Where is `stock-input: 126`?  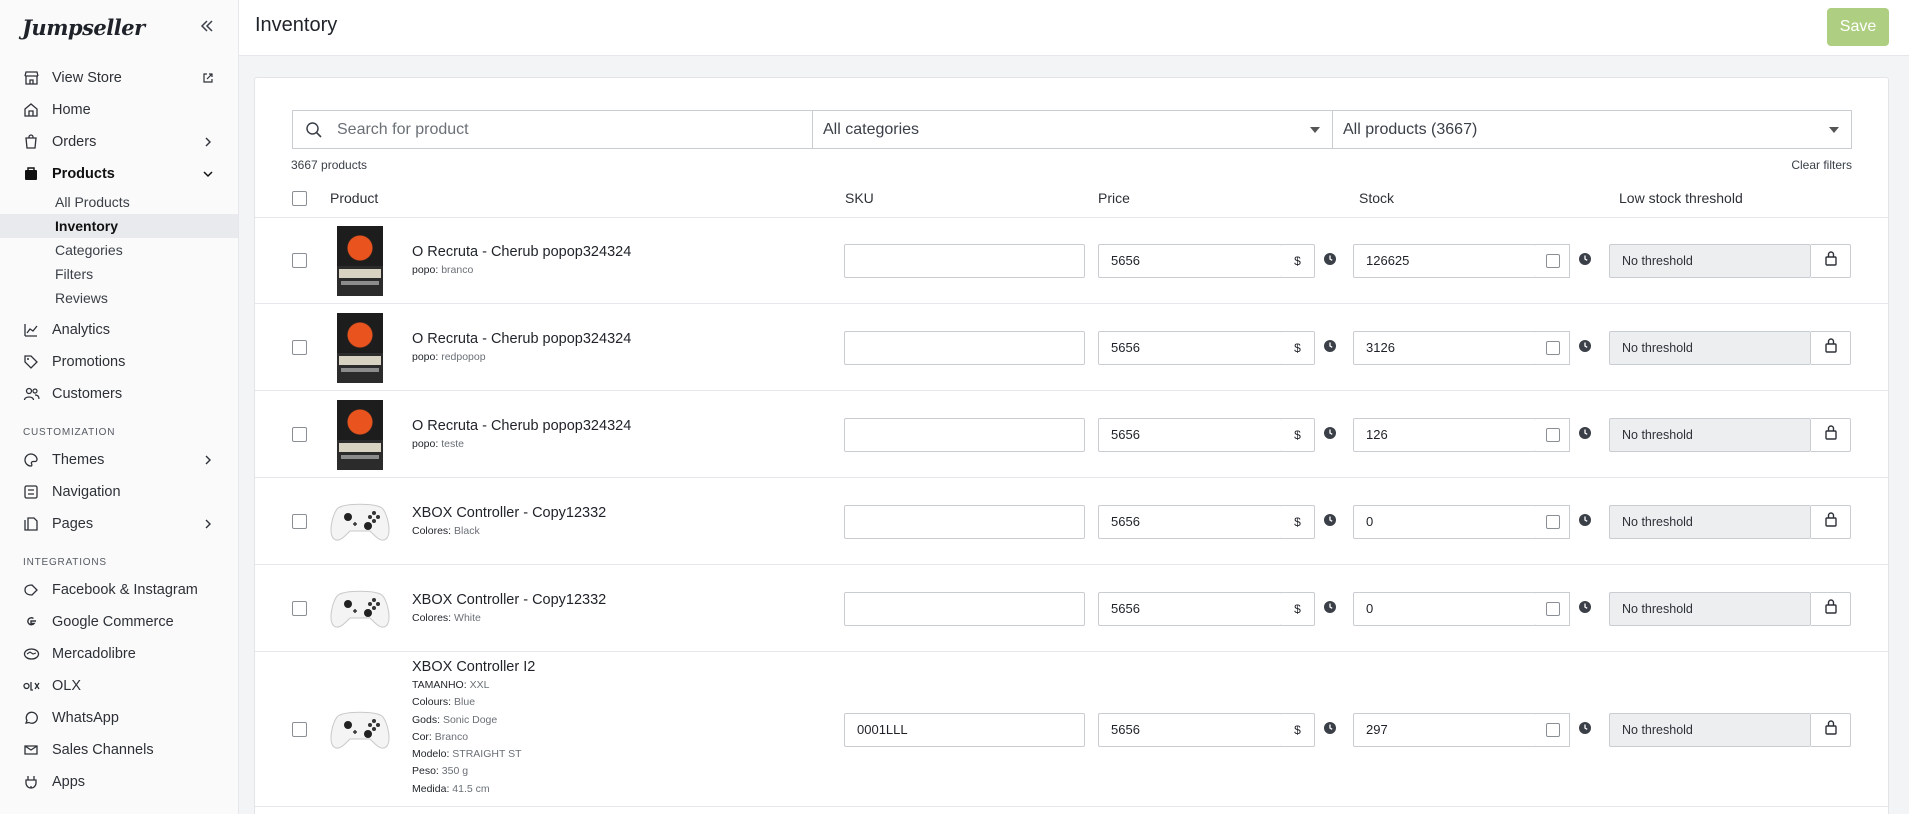
stock-input: 126 is located at coordinates (1445, 434).